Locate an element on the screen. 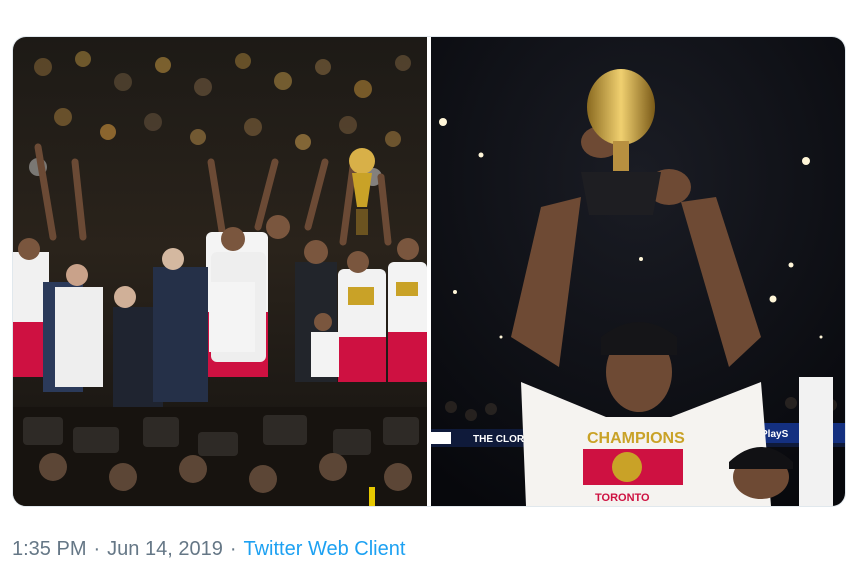 The height and width of the screenshot is (585, 850). tweet-date: Jun 14, 2019 is located at coordinates (165, 549).